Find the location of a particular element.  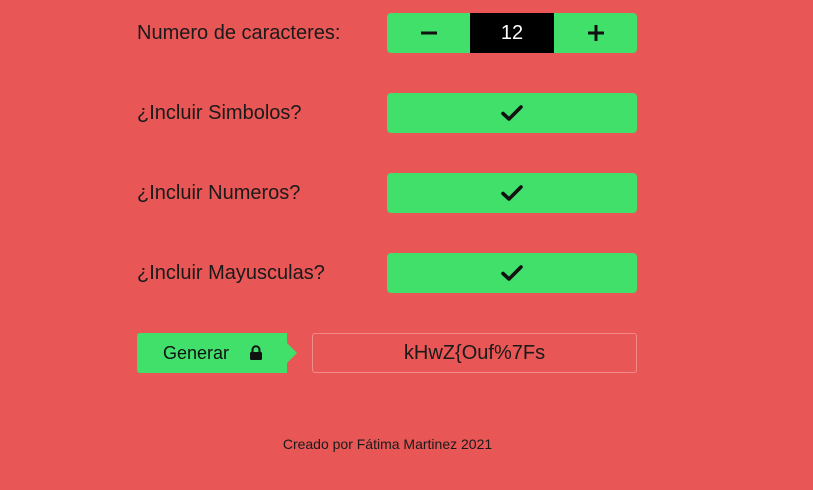

symbols-row: ¿Incluir Simbolos? is located at coordinates (387, 113).